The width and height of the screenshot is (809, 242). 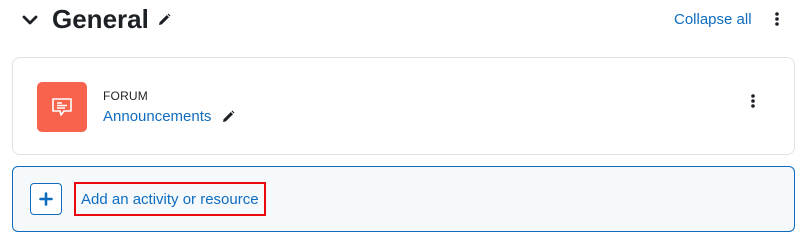 I want to click on add-activity-plus-button, so click(x=46, y=199).